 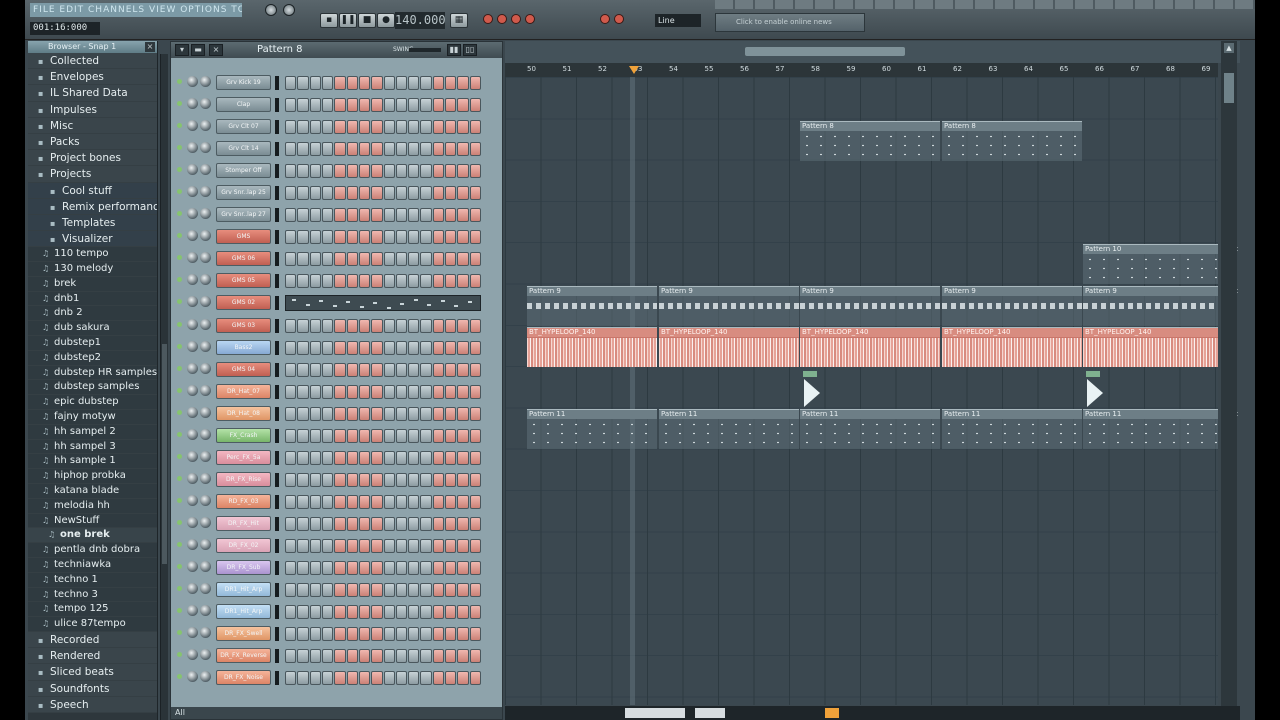 What do you see at coordinates (729, 429) in the screenshot?
I see `pattern-clip: Pattern 11` at bounding box center [729, 429].